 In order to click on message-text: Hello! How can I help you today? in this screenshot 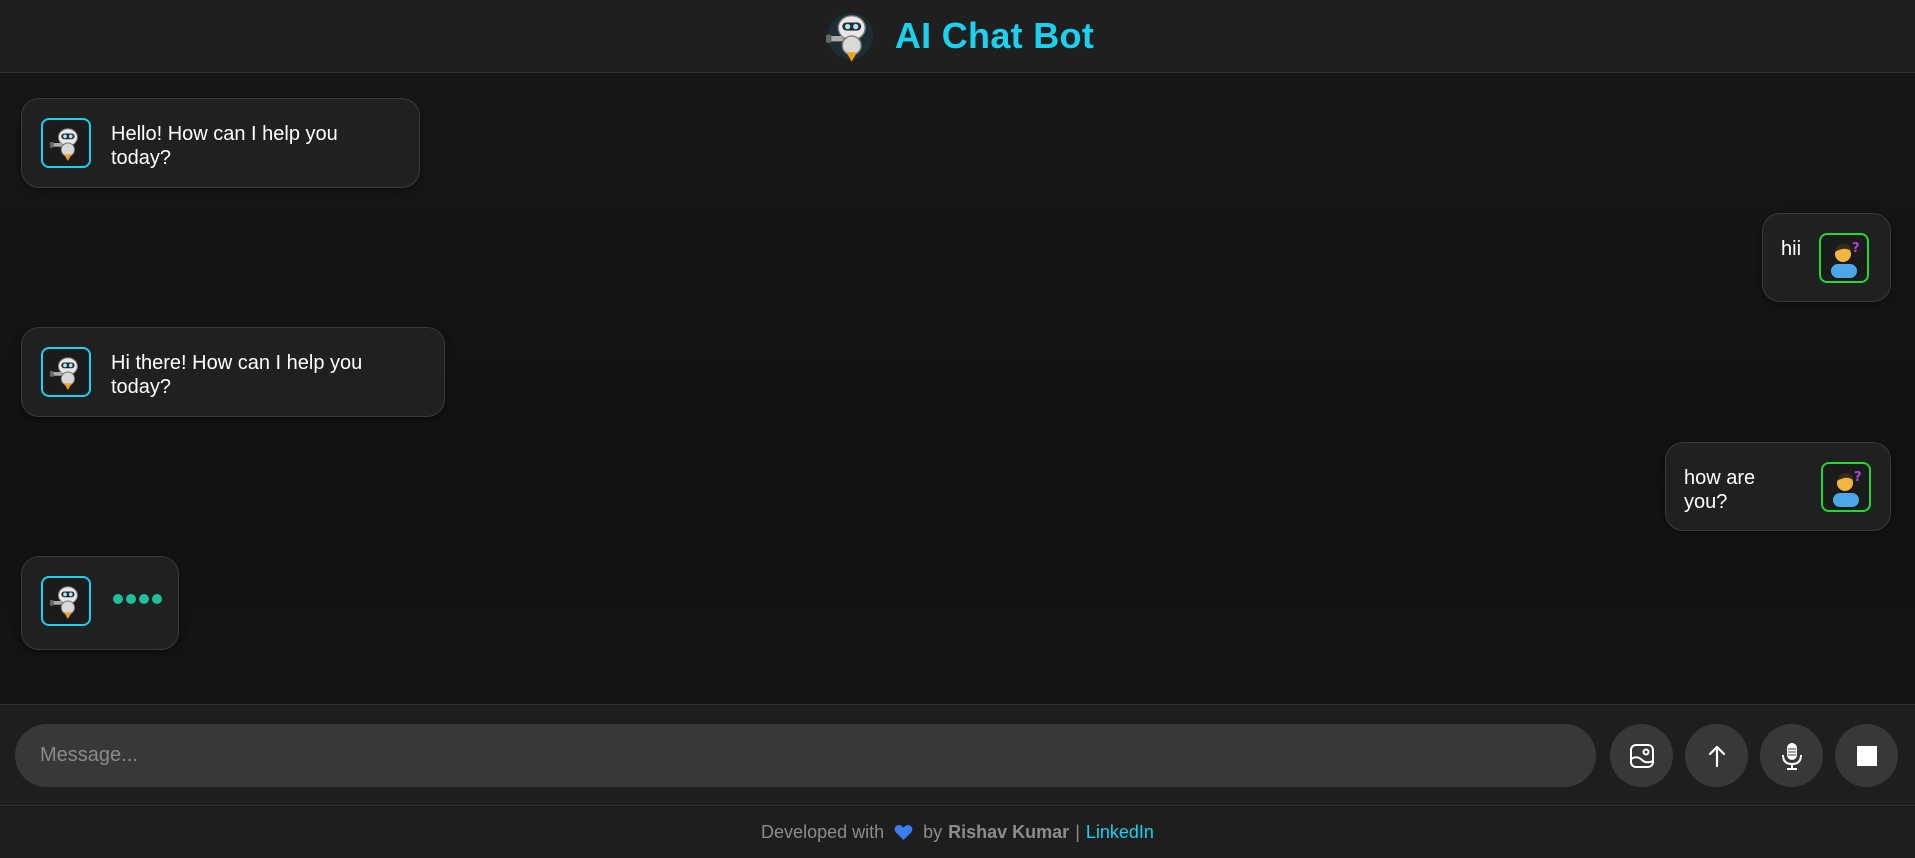, I will do `click(224, 146)`.